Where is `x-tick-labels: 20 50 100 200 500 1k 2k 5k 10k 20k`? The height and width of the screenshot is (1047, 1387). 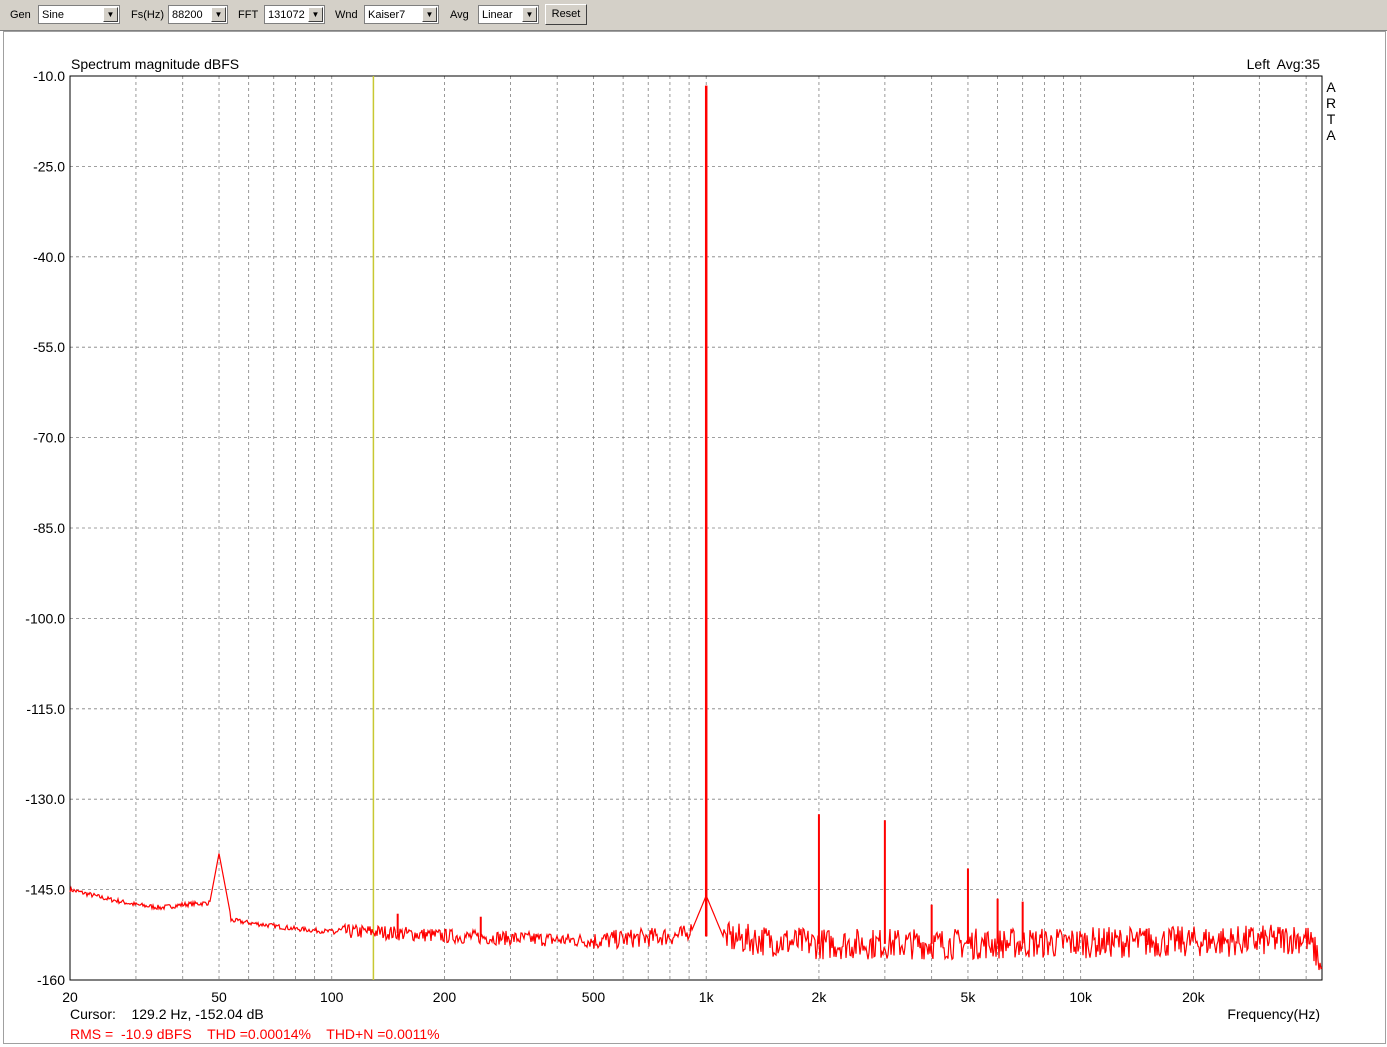
x-tick-labels: 20 50 100 200 500 1k 2k 5k 10k 20k is located at coordinates (633, 997).